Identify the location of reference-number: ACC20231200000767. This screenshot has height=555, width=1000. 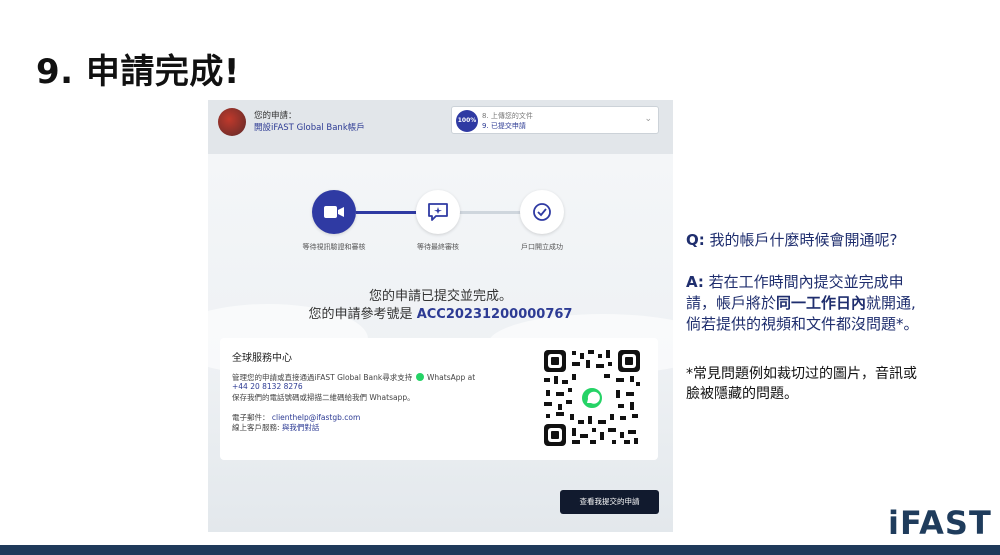
(494, 314).